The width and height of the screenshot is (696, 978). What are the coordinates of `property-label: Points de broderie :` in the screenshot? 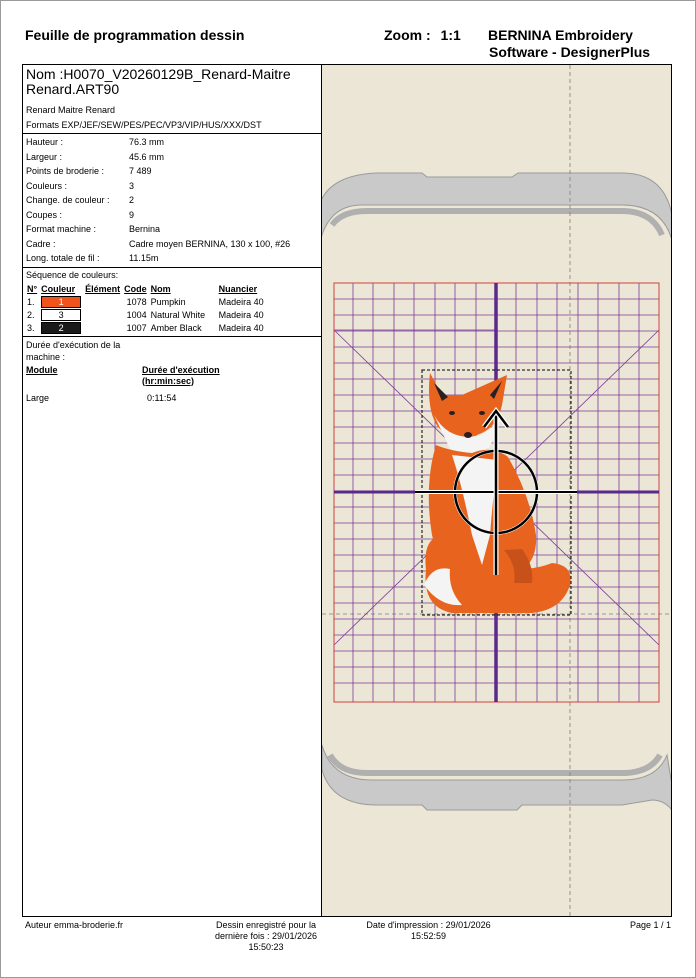 It's located at (65, 171).